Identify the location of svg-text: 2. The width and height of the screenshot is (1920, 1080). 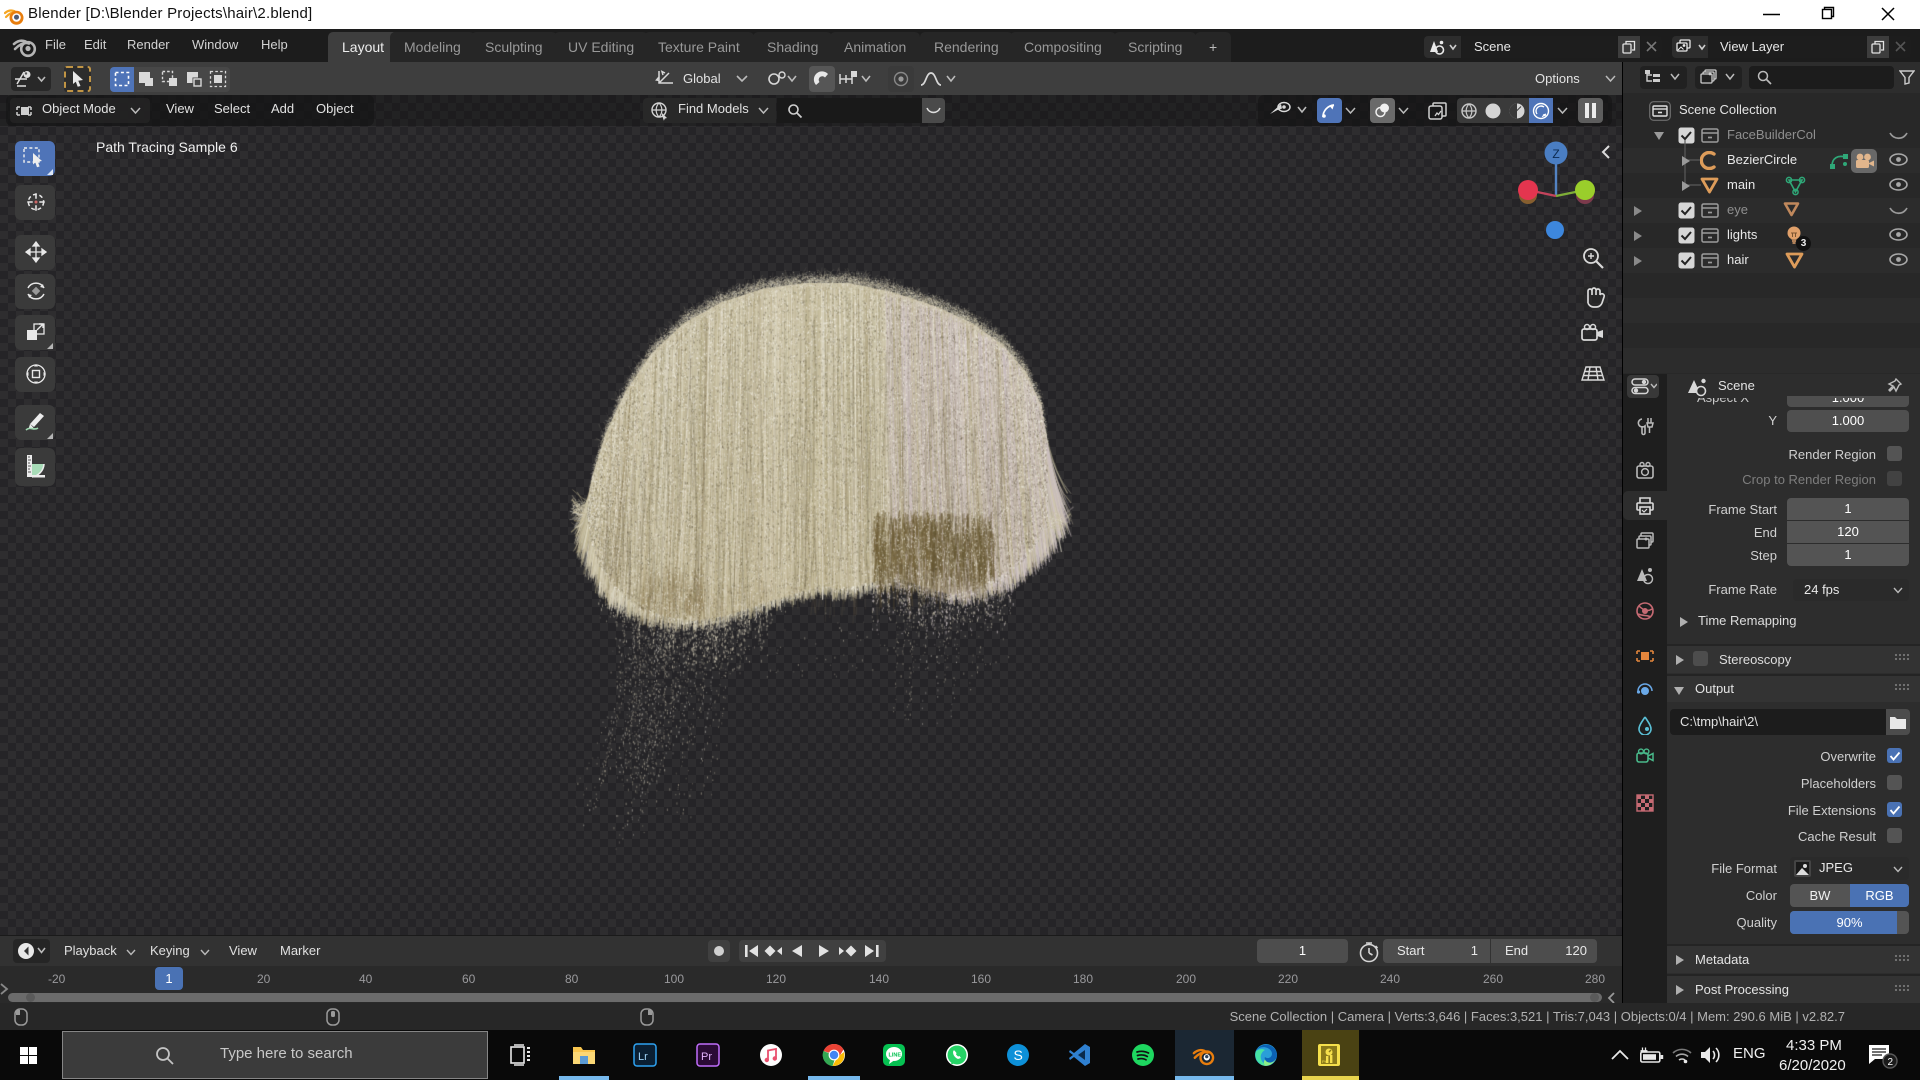
(1891, 1062).